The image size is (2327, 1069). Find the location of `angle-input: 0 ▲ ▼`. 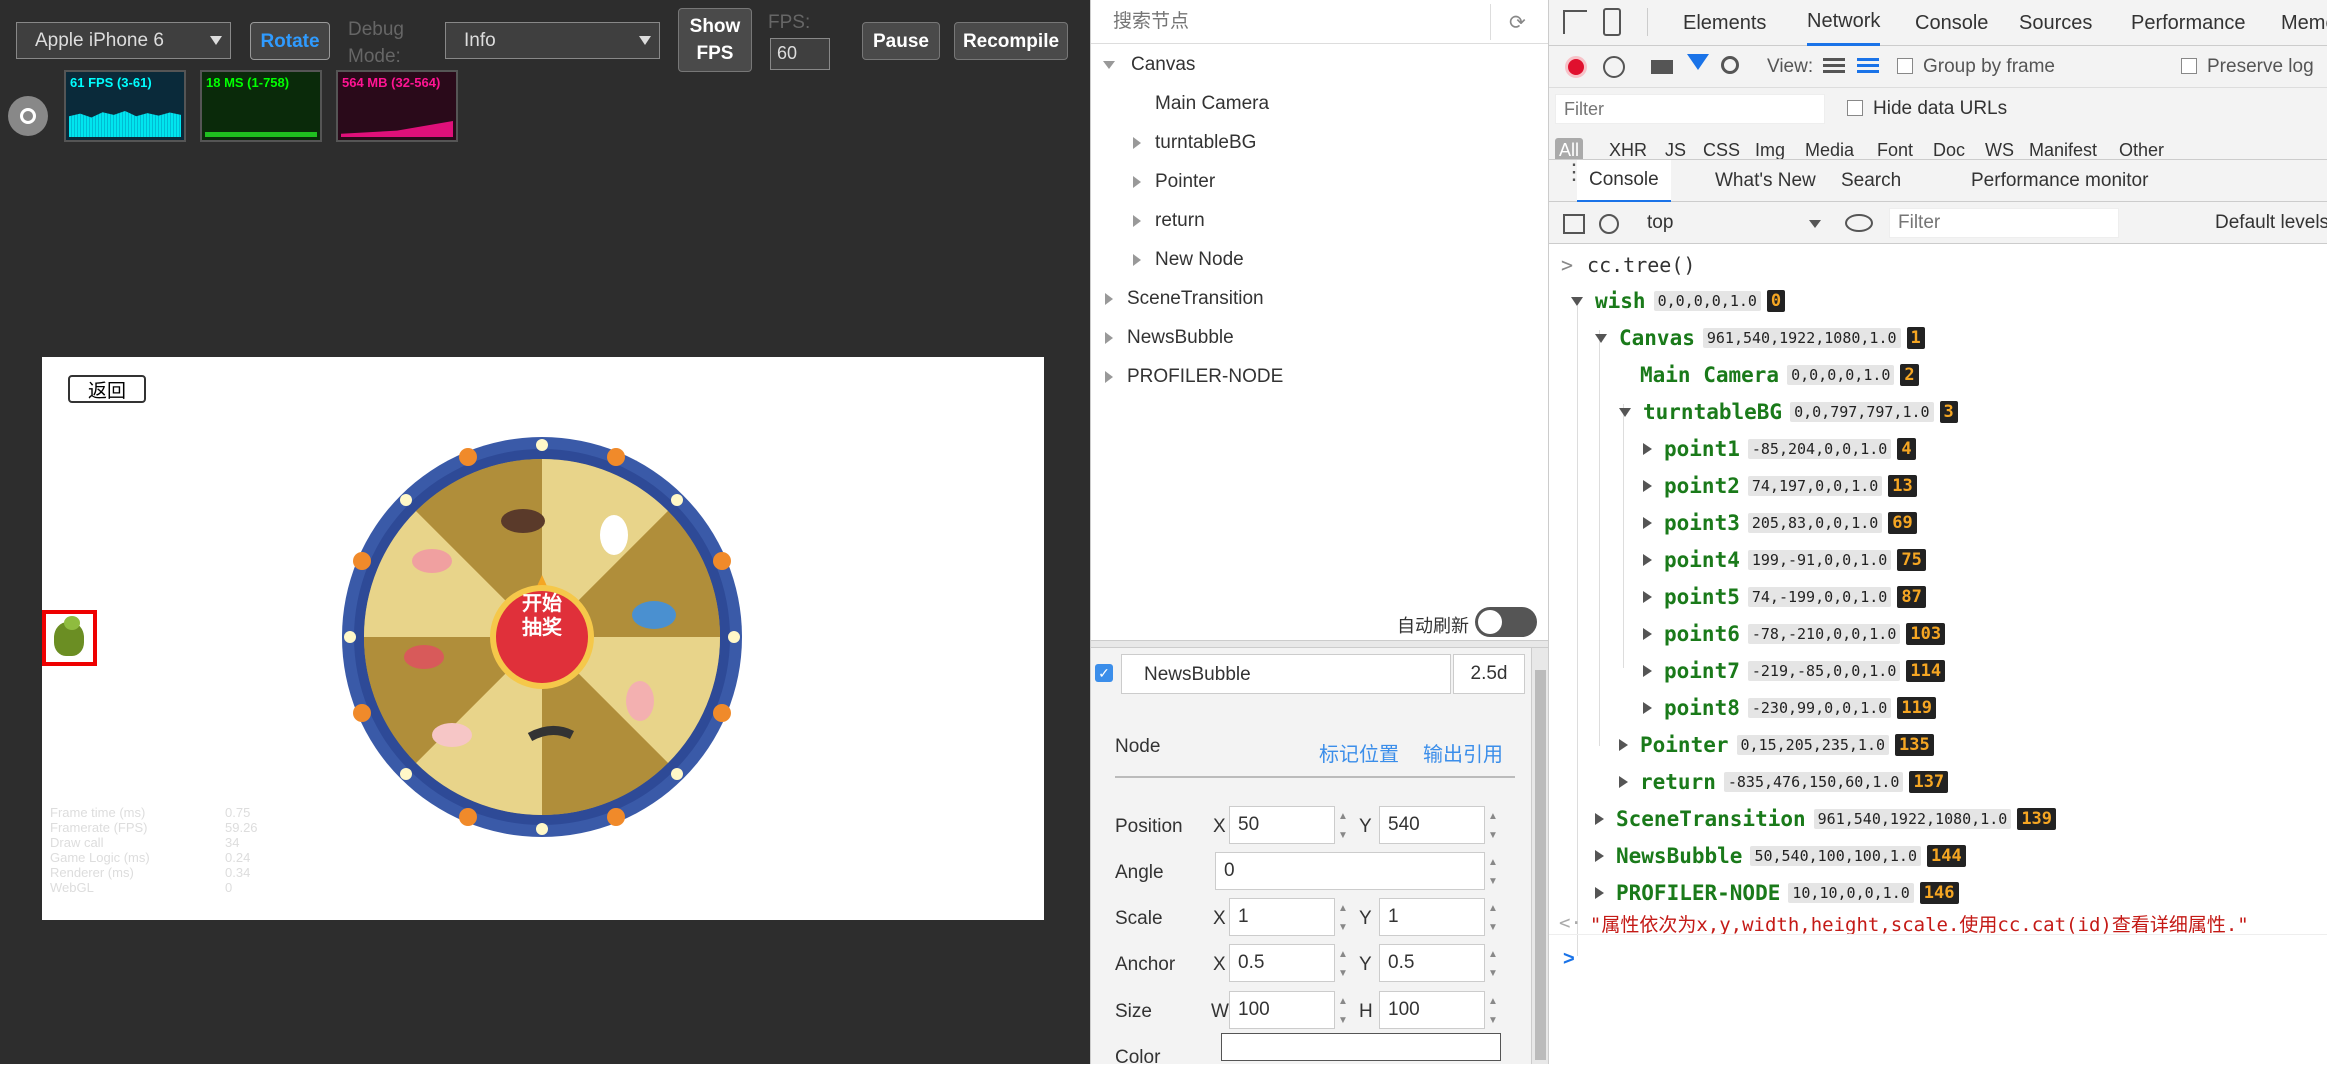

angle-input: 0 ▲ ▼ is located at coordinates (1356, 871).